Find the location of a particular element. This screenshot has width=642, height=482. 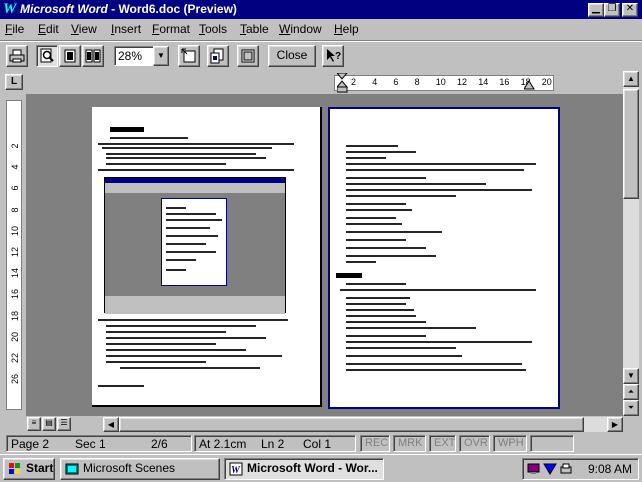

magnifier-button is located at coordinates (47, 56).